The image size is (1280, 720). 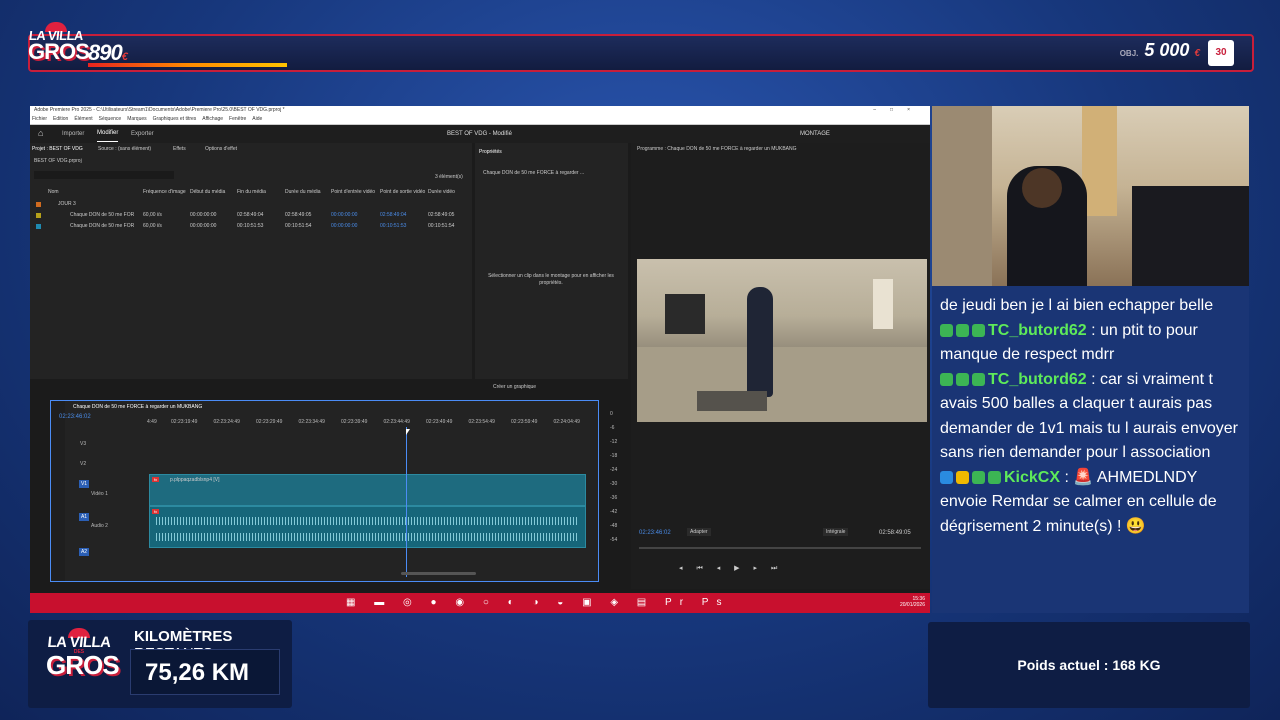 What do you see at coordinates (883, 304) in the screenshot?
I see `video-lamp` at bounding box center [883, 304].